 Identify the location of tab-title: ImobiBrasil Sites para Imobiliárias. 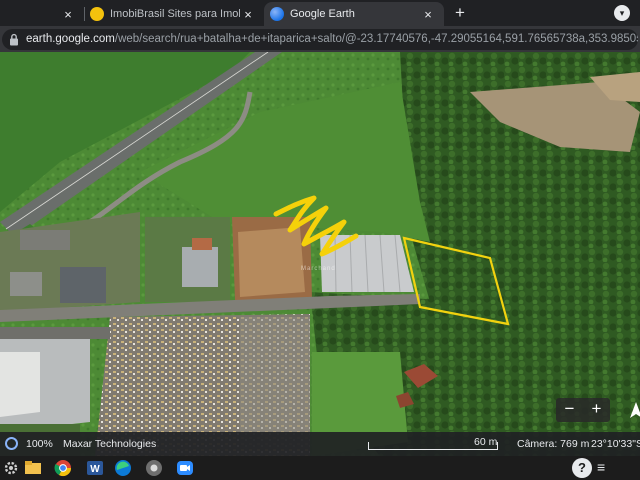
(175, 14).